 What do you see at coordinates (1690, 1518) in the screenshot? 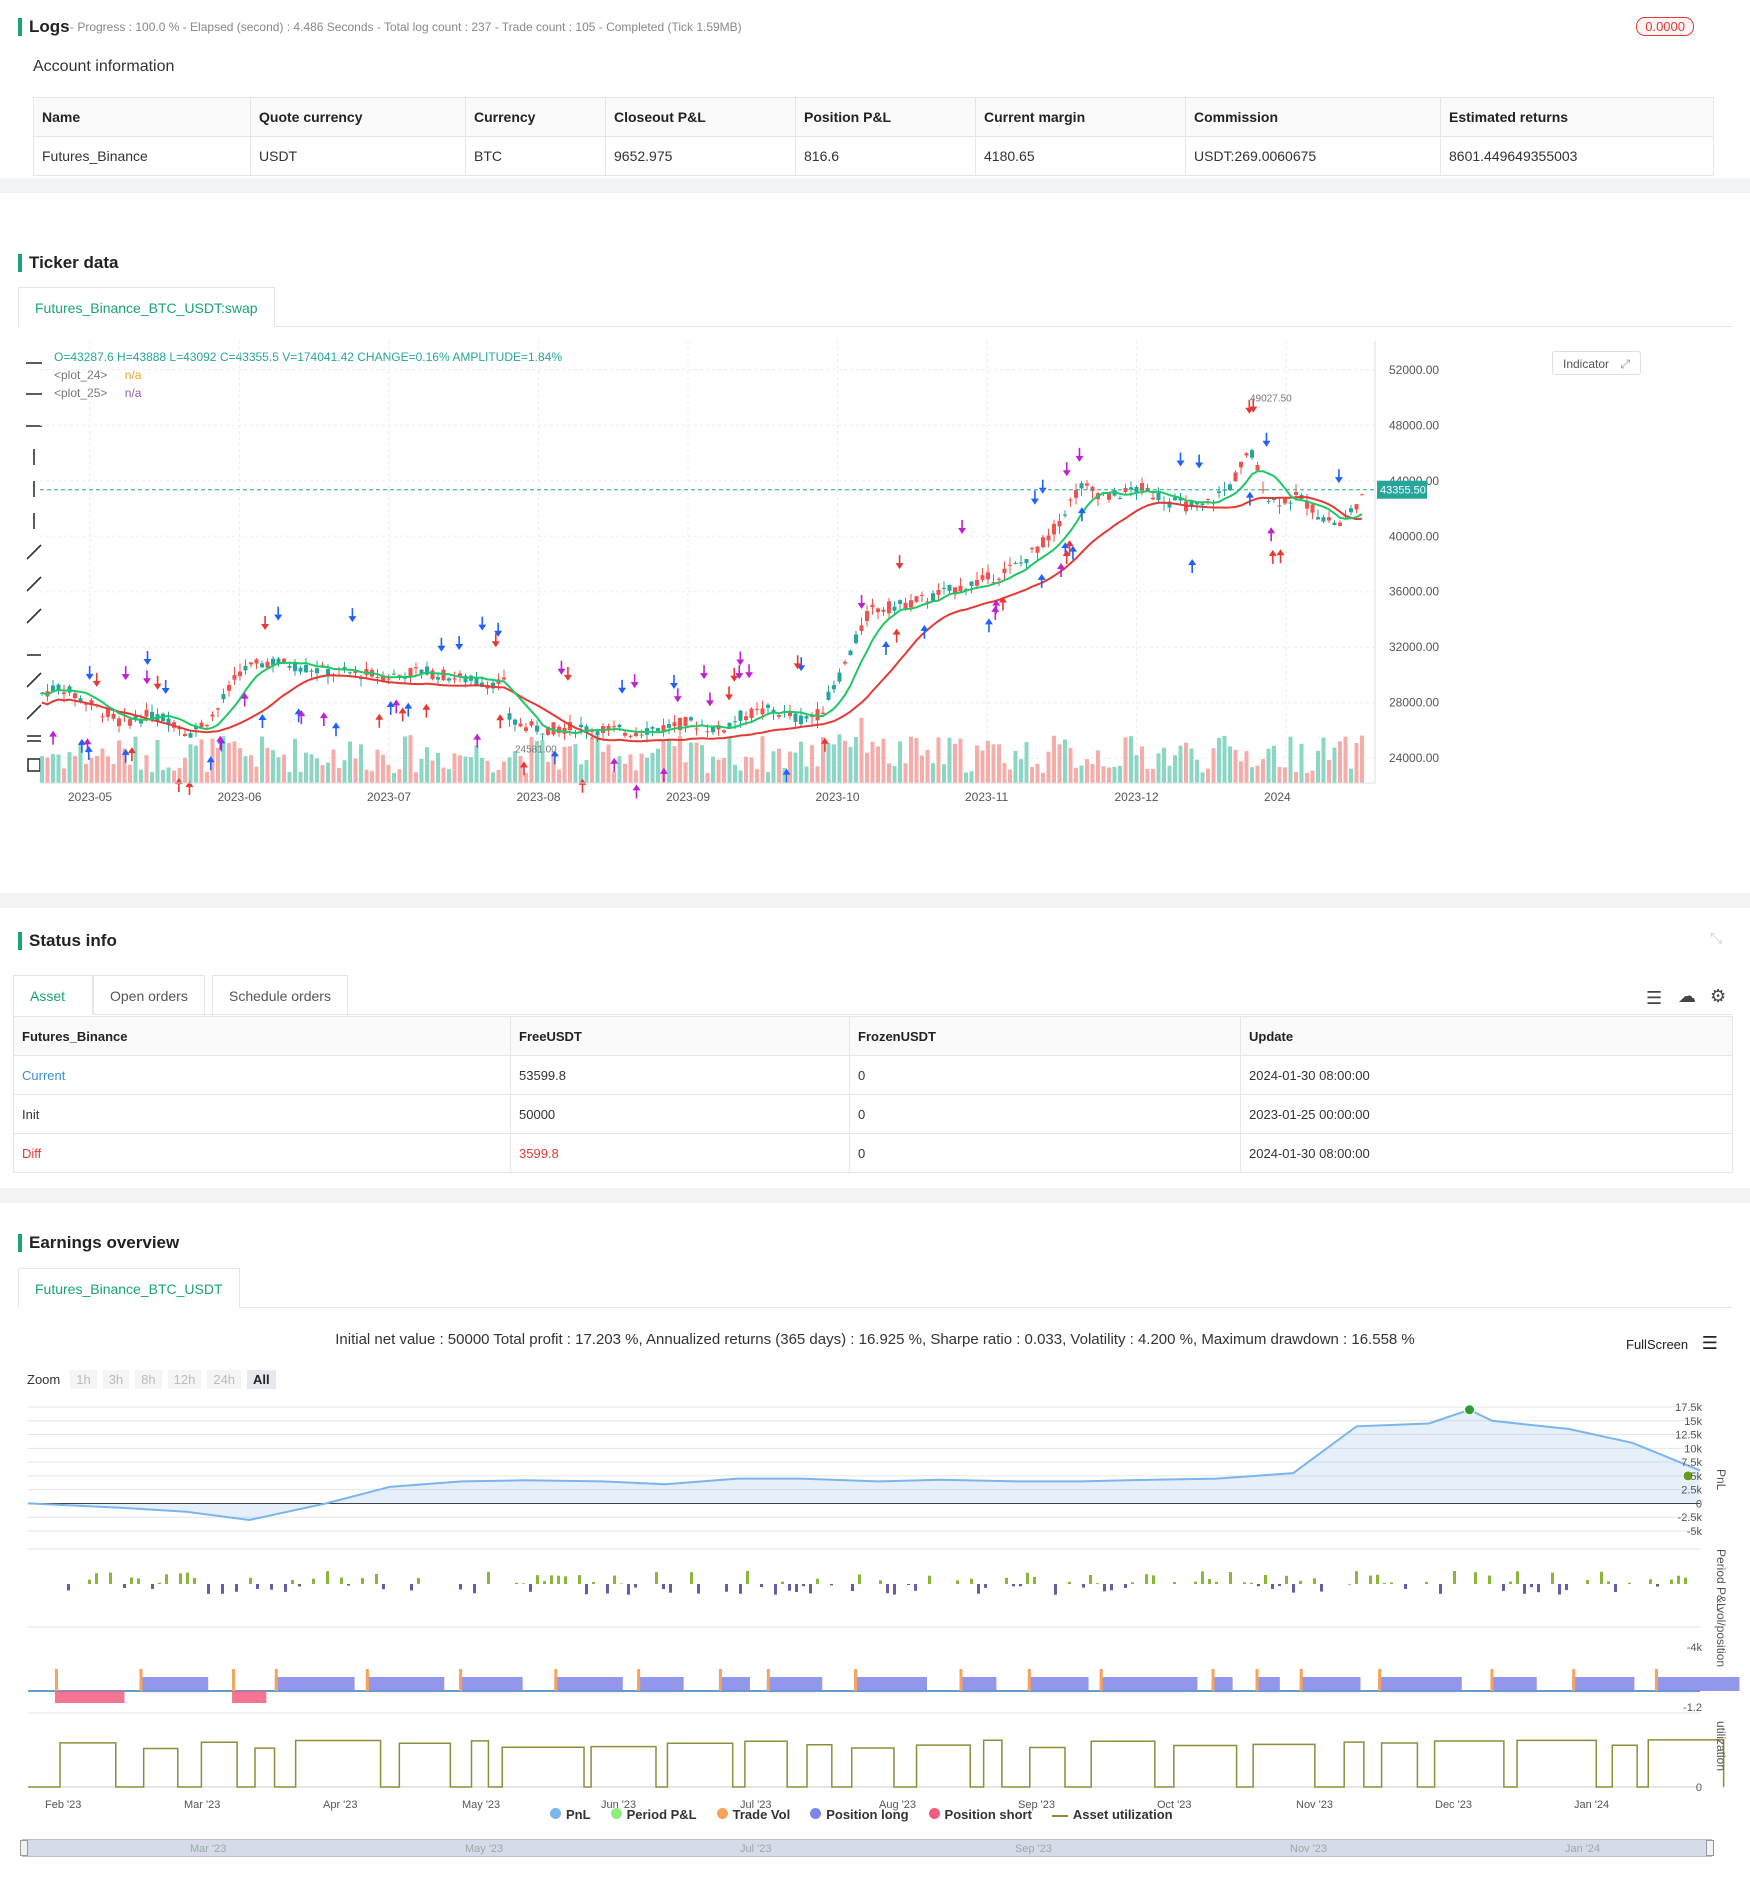
I see `pnl-tick-label: -2.5k` at bounding box center [1690, 1518].